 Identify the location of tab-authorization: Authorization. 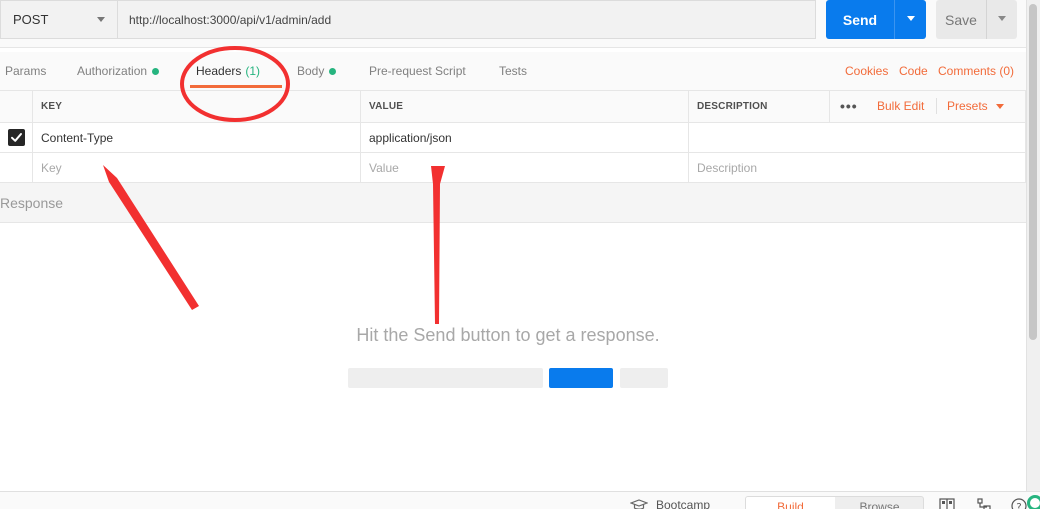
(118, 71).